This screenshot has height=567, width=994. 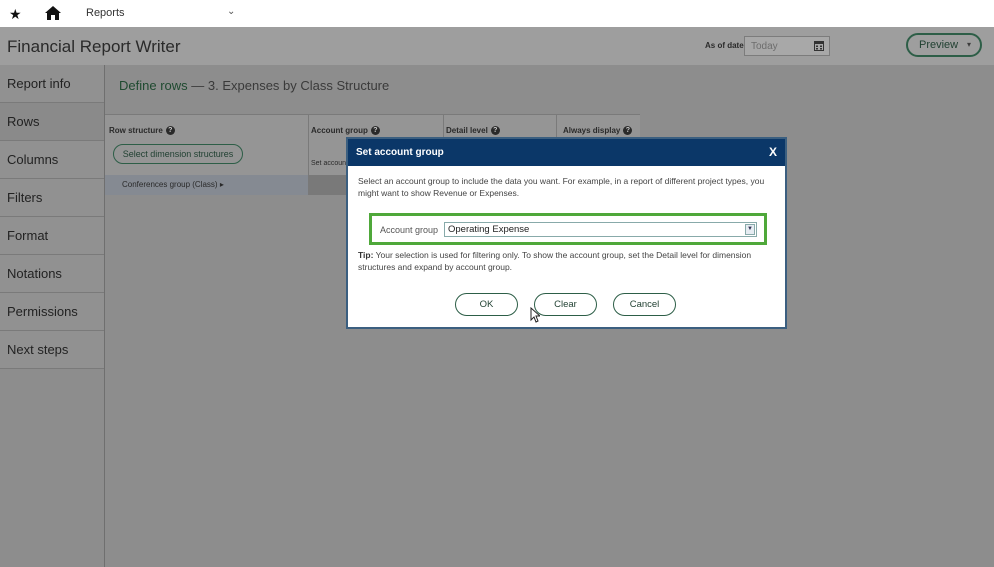 What do you see at coordinates (15, 14) in the screenshot?
I see `star-icon: ★` at bounding box center [15, 14].